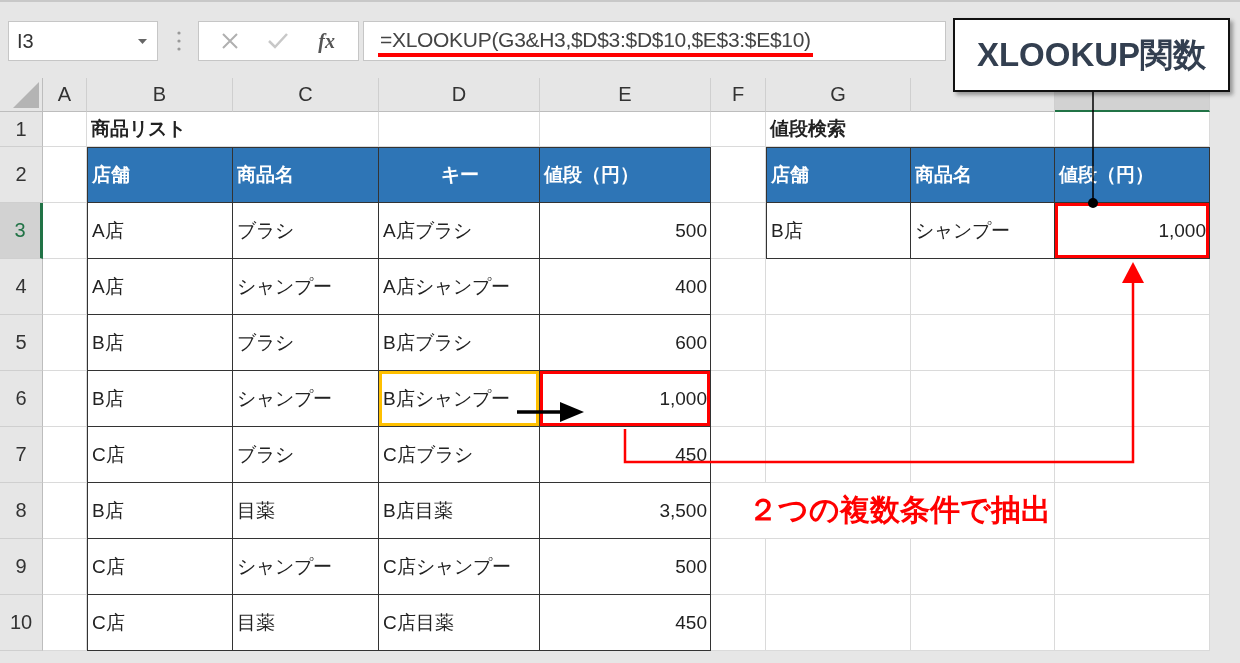  What do you see at coordinates (21, 175) in the screenshot?
I see `row-header: 2` at bounding box center [21, 175].